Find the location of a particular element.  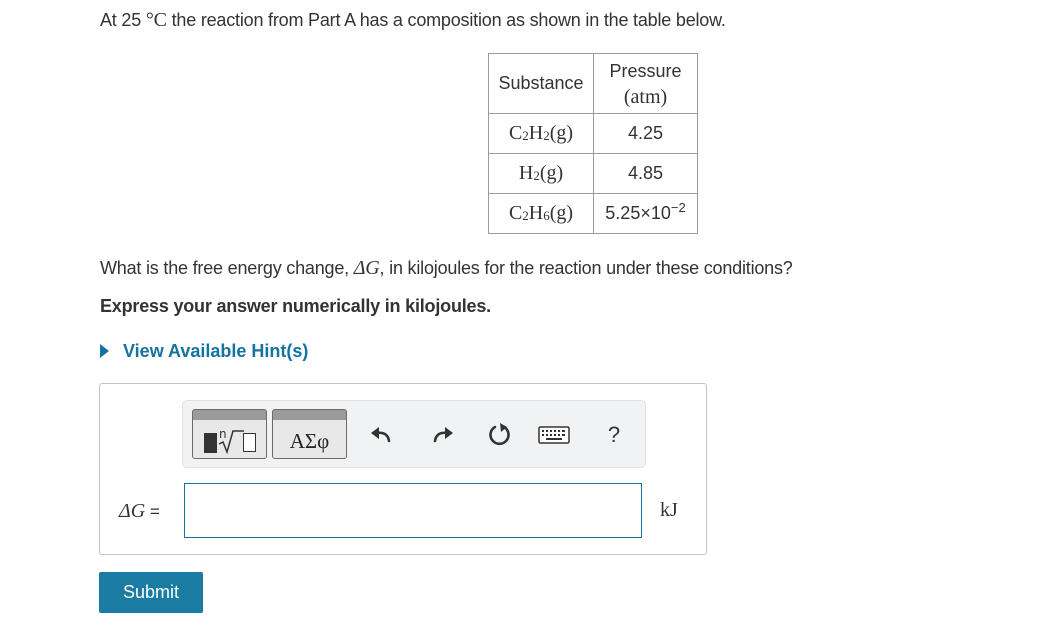

templates-button: n is located at coordinates (229, 434).